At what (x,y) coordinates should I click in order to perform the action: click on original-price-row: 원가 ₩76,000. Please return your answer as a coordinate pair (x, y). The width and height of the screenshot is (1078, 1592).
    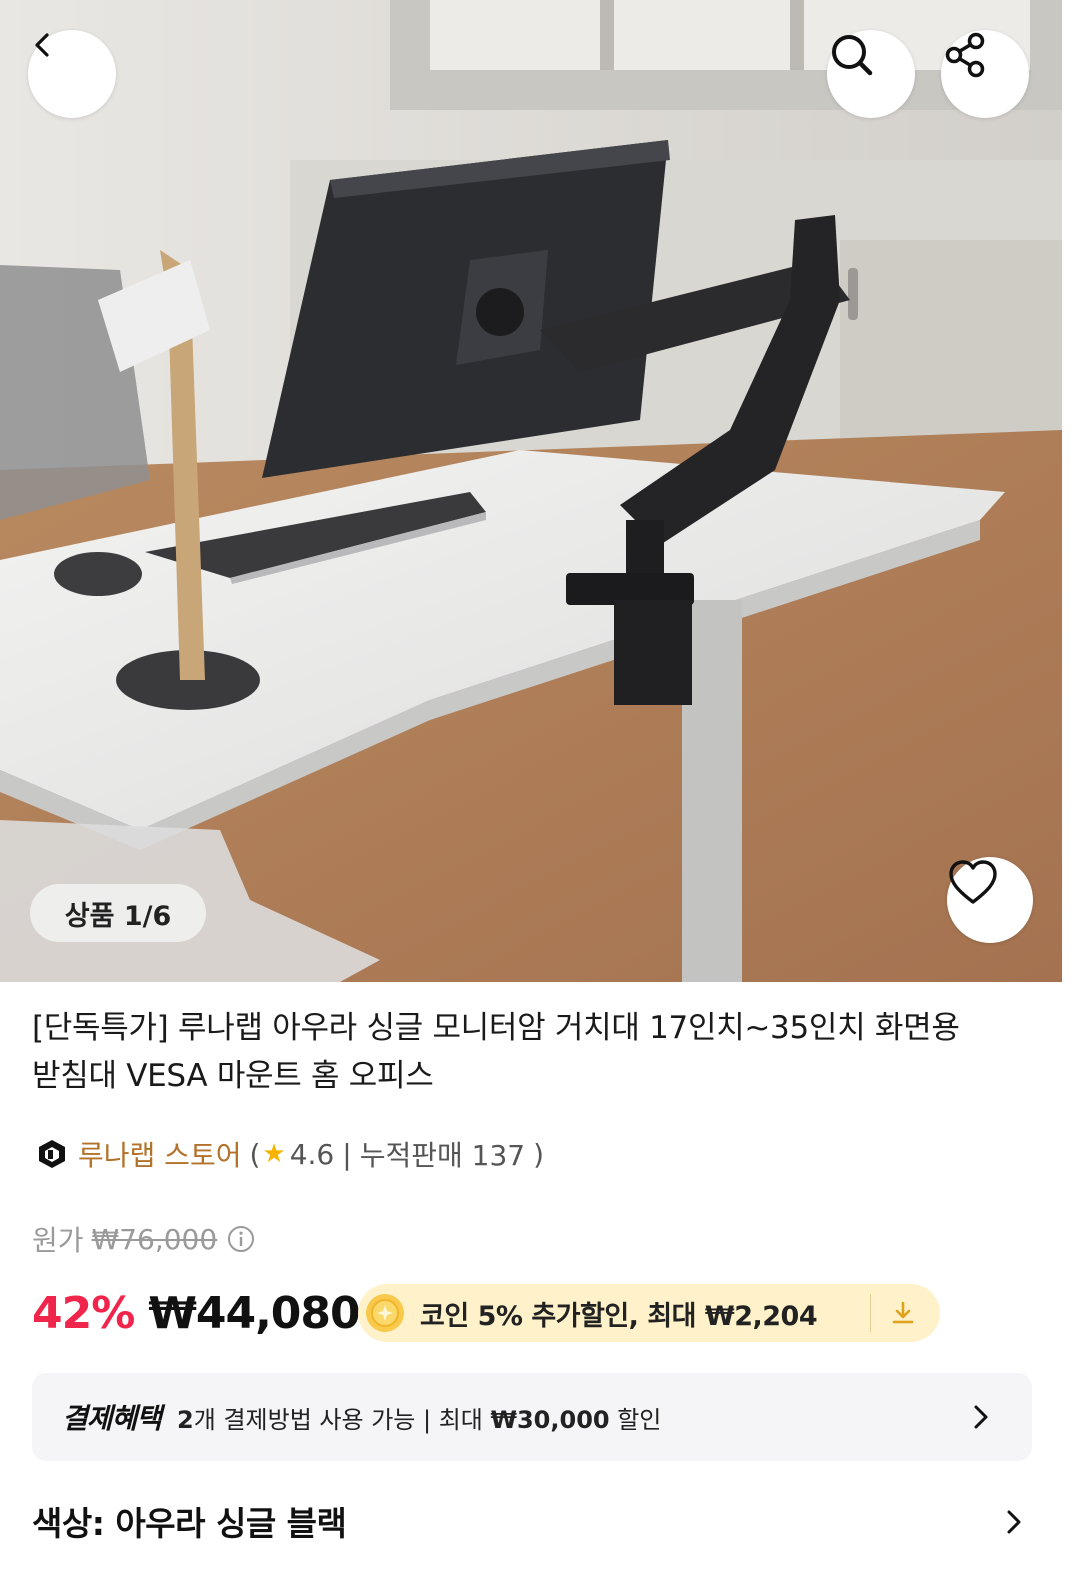
    Looking at the image, I should click on (143, 1239).